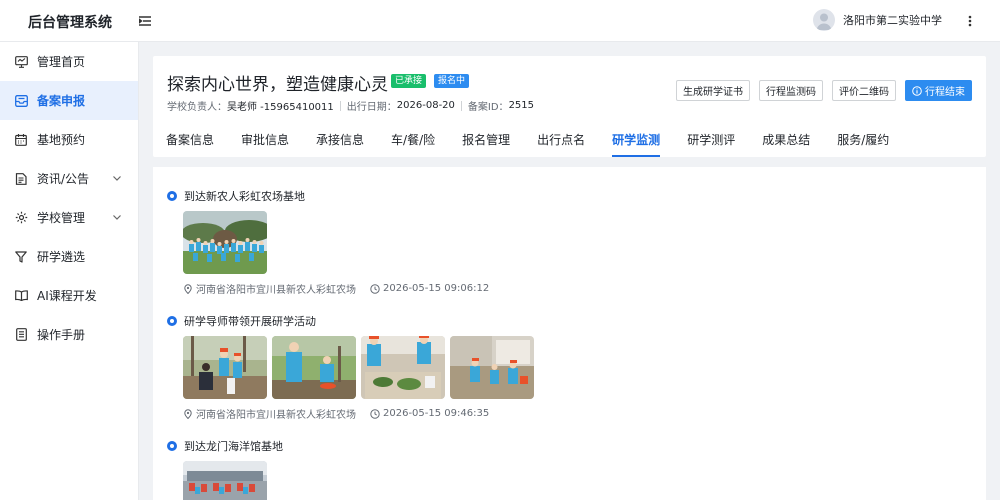 The height and width of the screenshot is (500, 1000). What do you see at coordinates (277, 85) in the screenshot?
I see `page-title: 探索内心世界，塑造健康心灵` at bounding box center [277, 85].